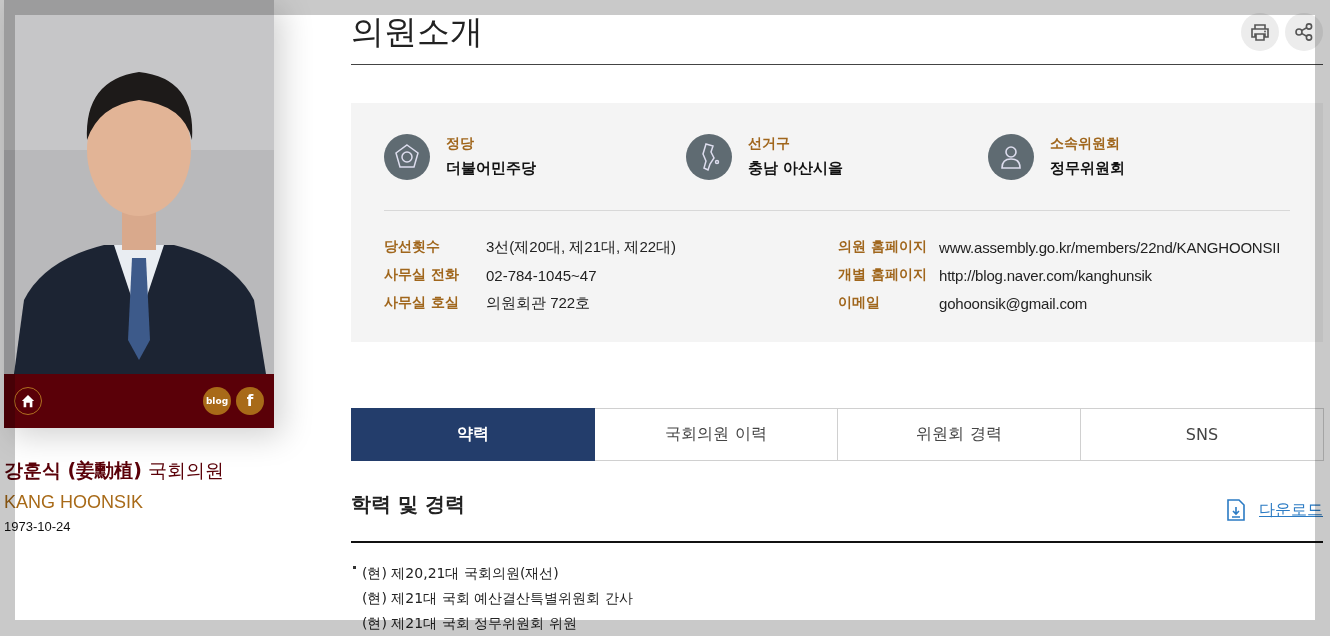  Describe the element at coordinates (422, 303) in the screenshot. I see `detail-label: 사무실 호실` at that location.